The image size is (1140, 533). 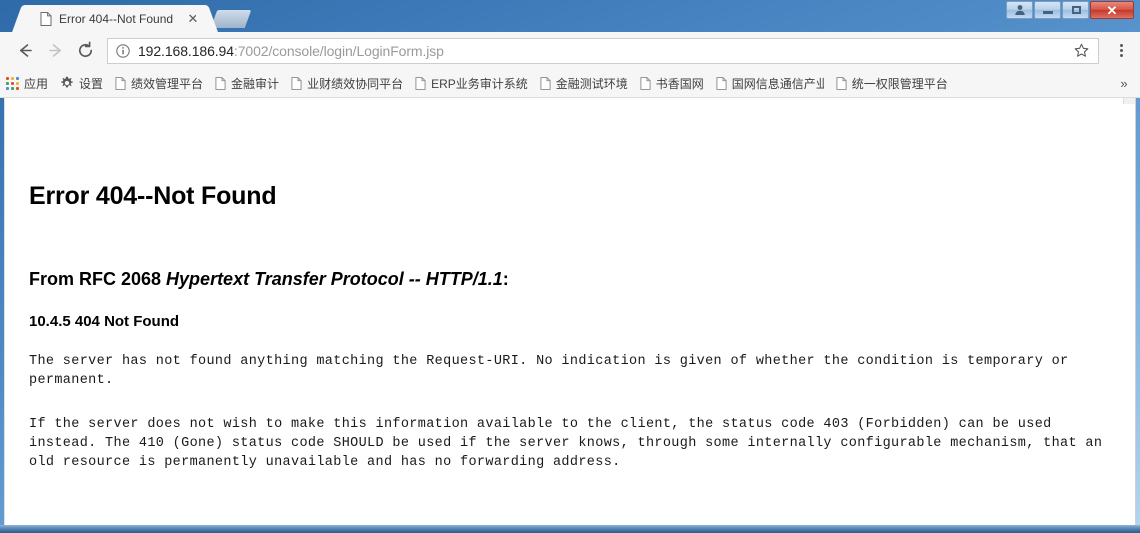 I want to click on user-account-button, so click(x=1019, y=10).